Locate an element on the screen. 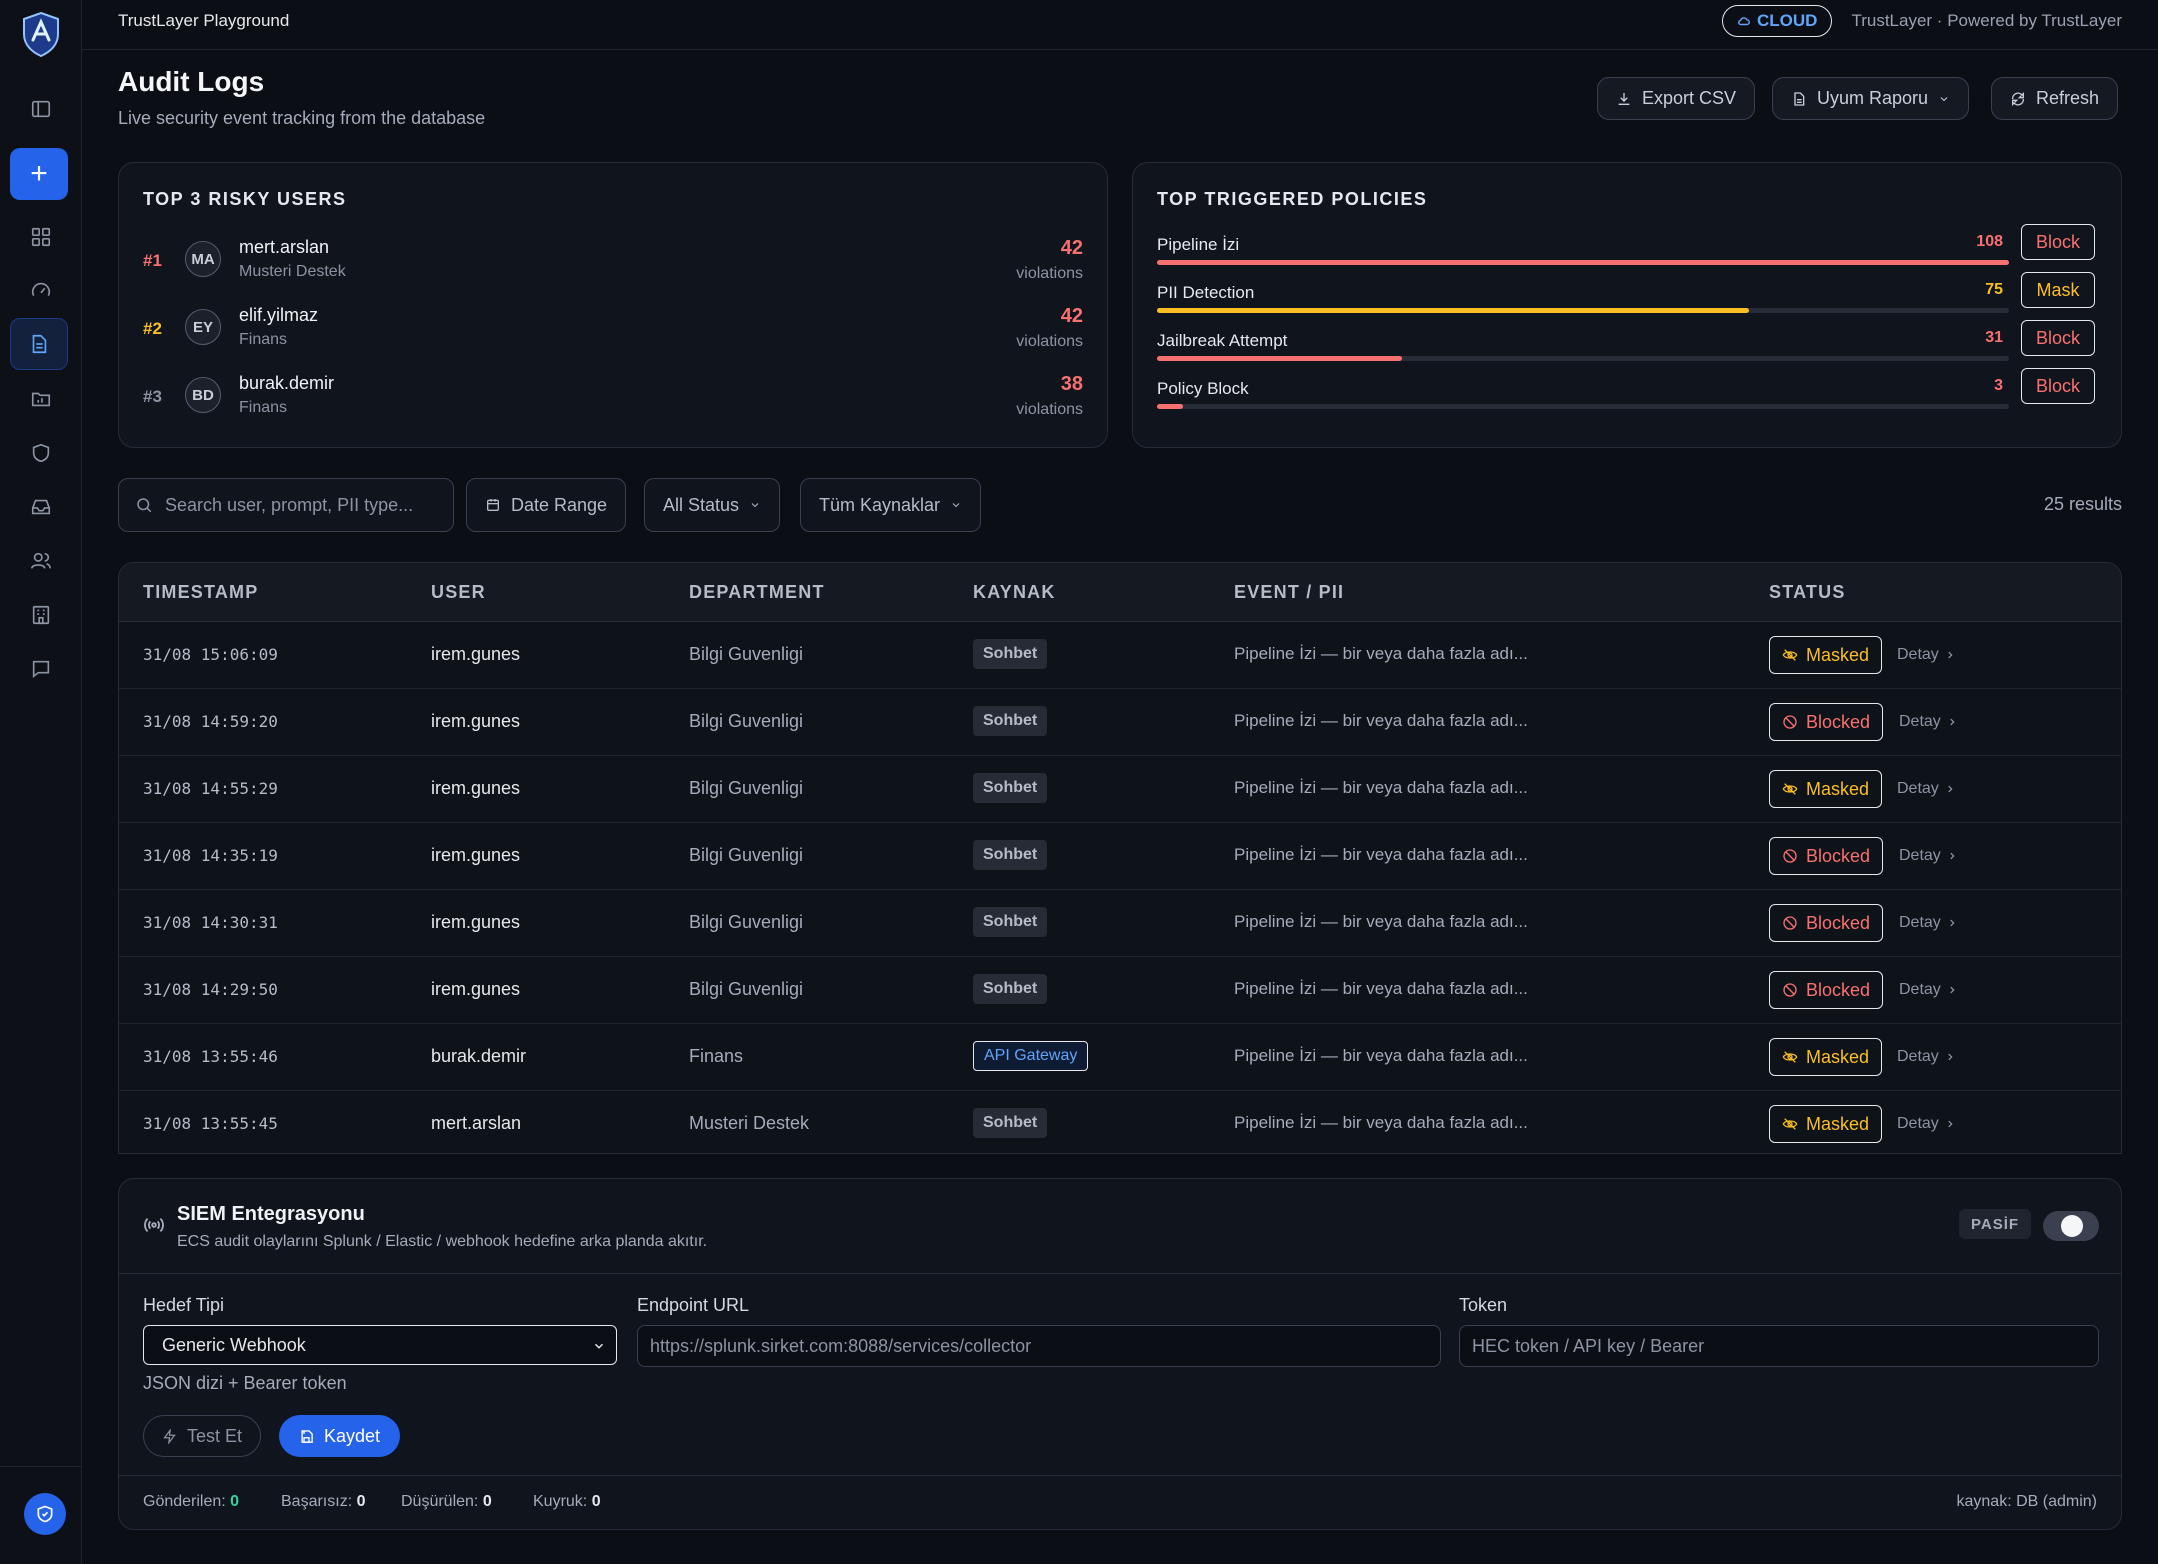  compliance-report-button: Uyum Raporu is located at coordinates (1871, 98).